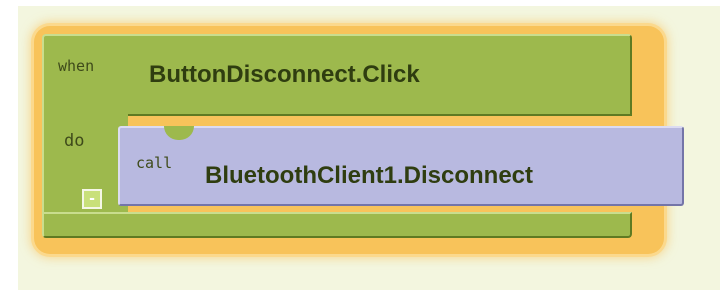 The width and height of the screenshot is (720, 290). I want to click on collapse-button: -, so click(92, 199).